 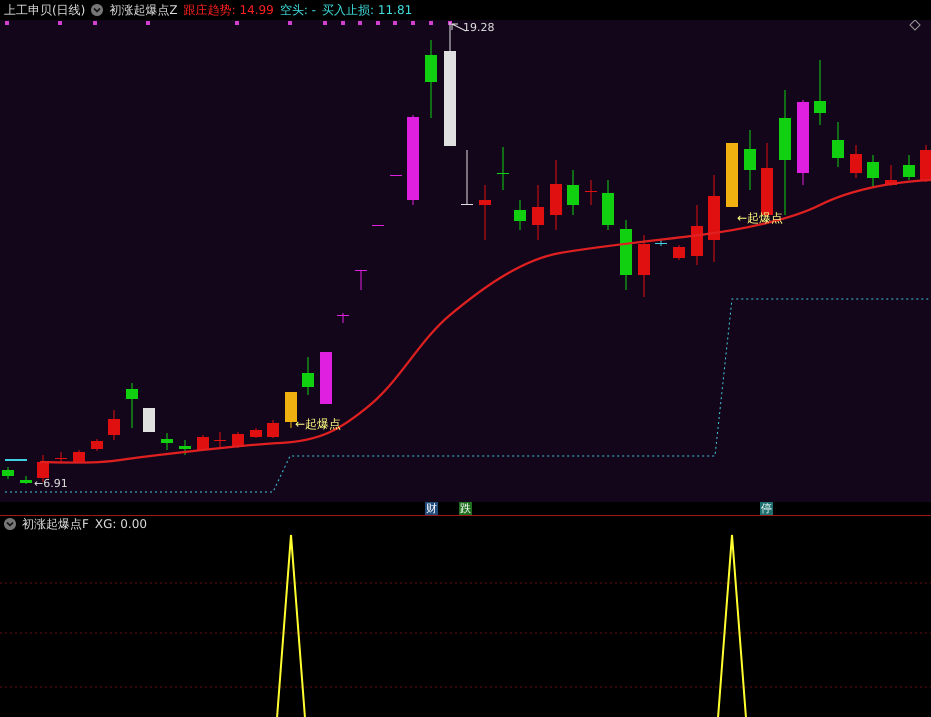 What do you see at coordinates (45, 10) in the screenshot?
I see `chart-title: 上工申贝(日线)` at bounding box center [45, 10].